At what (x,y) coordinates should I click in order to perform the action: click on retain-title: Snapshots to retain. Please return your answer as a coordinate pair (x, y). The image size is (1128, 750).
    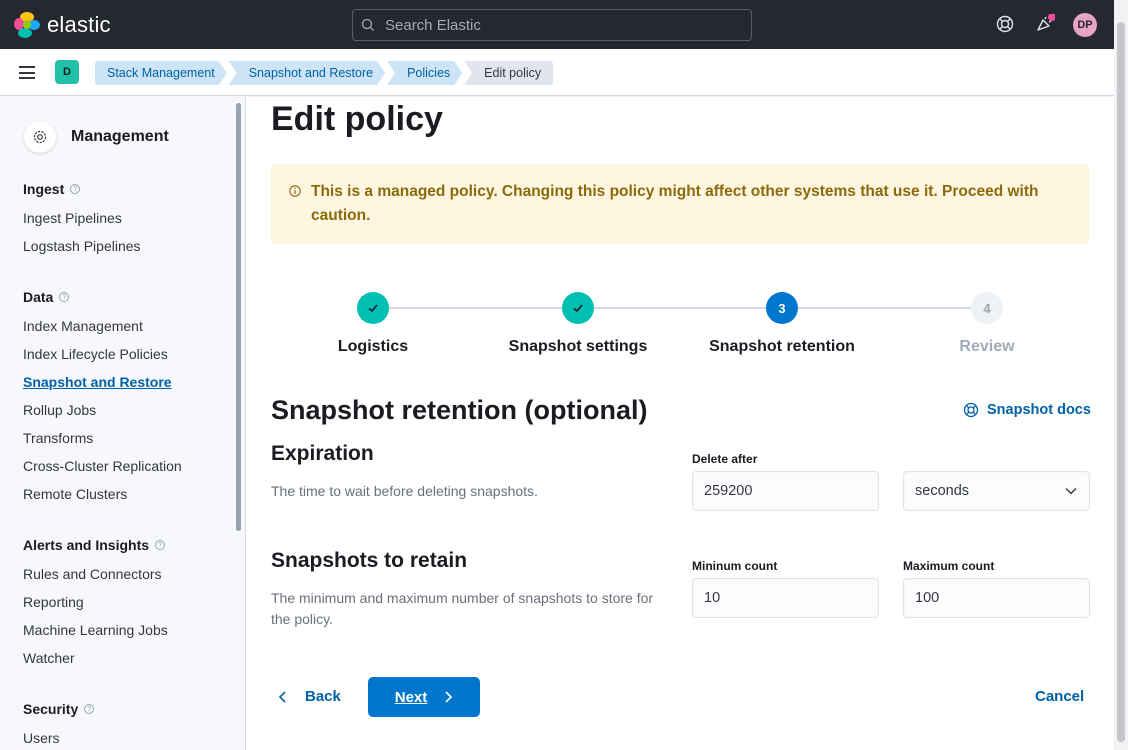
    Looking at the image, I should click on (369, 560).